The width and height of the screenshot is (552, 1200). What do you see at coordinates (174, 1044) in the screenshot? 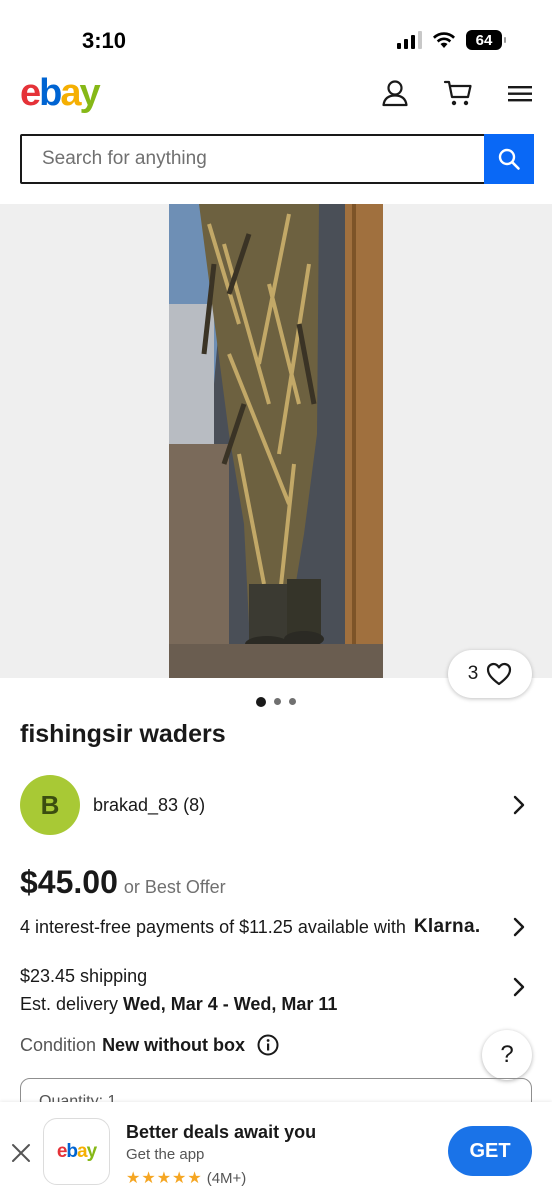
I see `condition-value: New without box` at bounding box center [174, 1044].